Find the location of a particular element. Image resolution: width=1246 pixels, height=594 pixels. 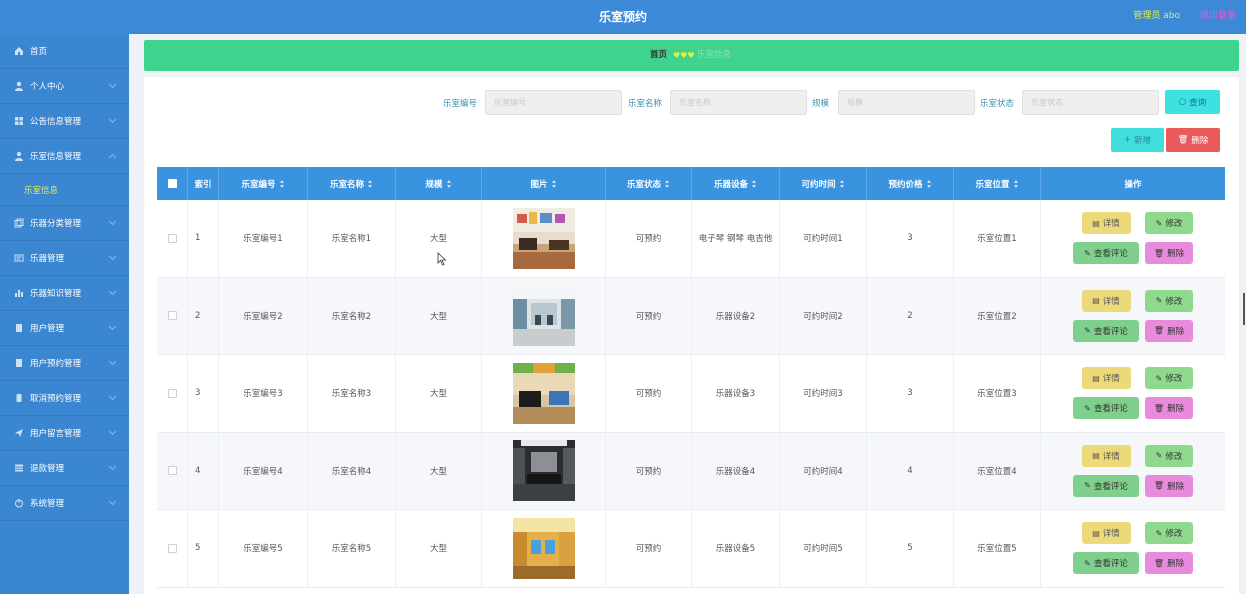

message-icon is located at coordinates (19, 258).